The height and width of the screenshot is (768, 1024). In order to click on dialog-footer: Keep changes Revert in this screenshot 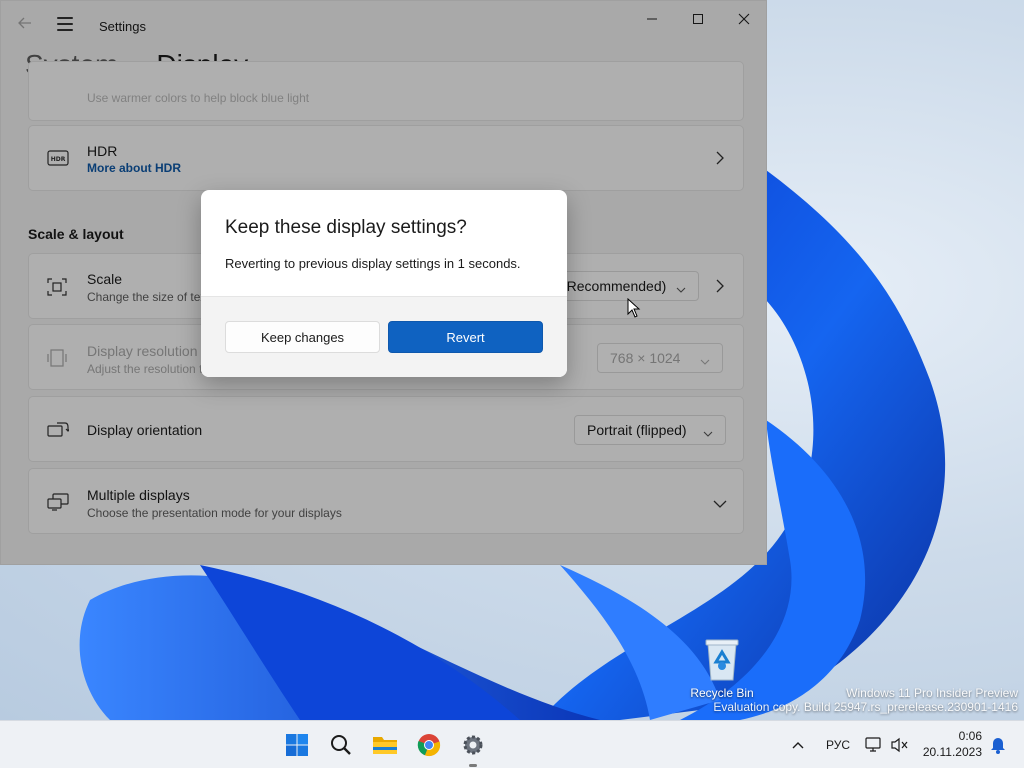, I will do `click(384, 336)`.